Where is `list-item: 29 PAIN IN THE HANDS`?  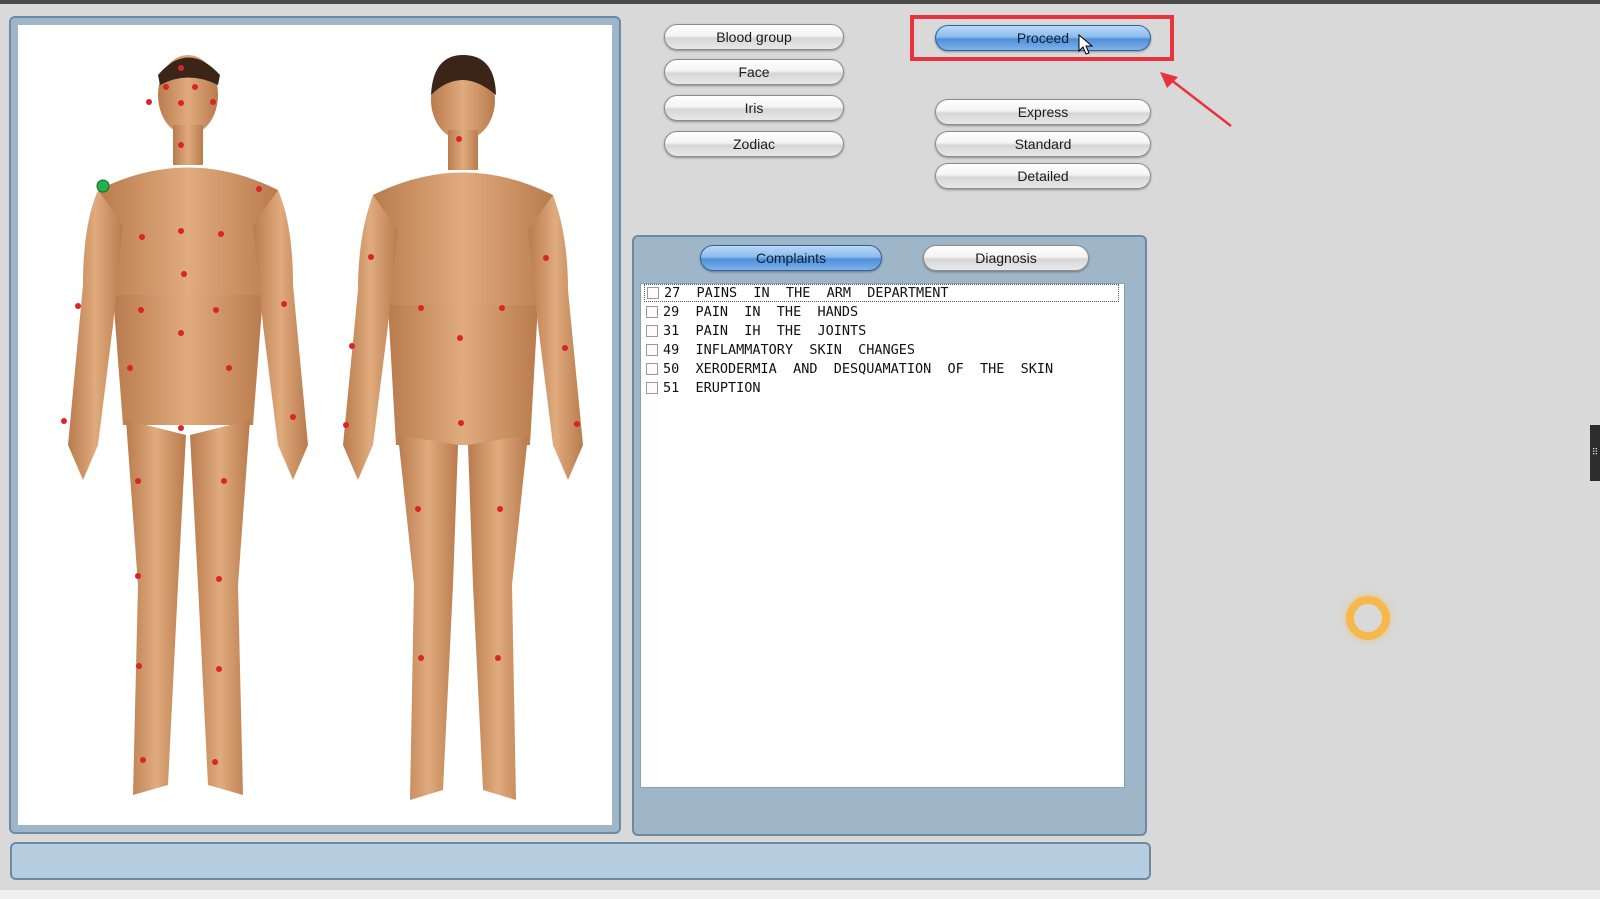 list-item: 29 PAIN IN THE HANDS is located at coordinates (751, 312).